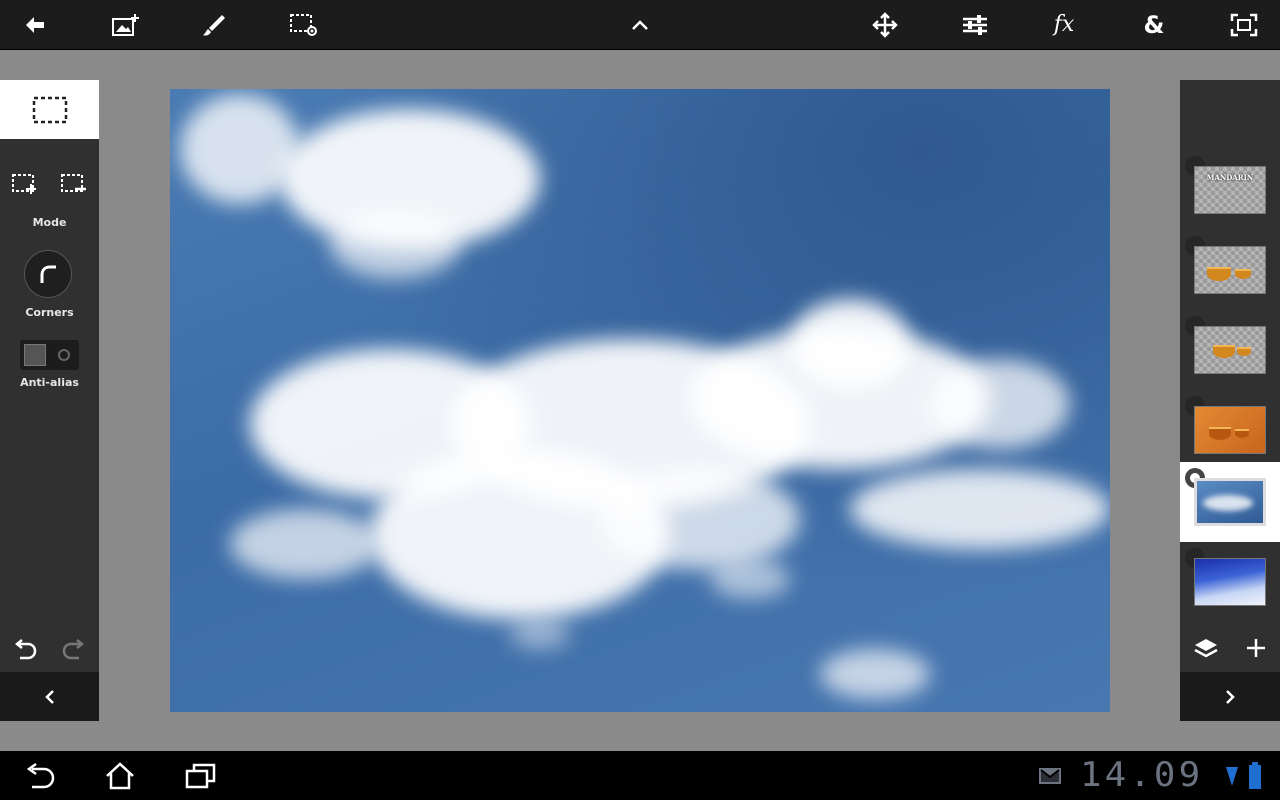  I want to click on effects-button: fx, so click(1064, 24).